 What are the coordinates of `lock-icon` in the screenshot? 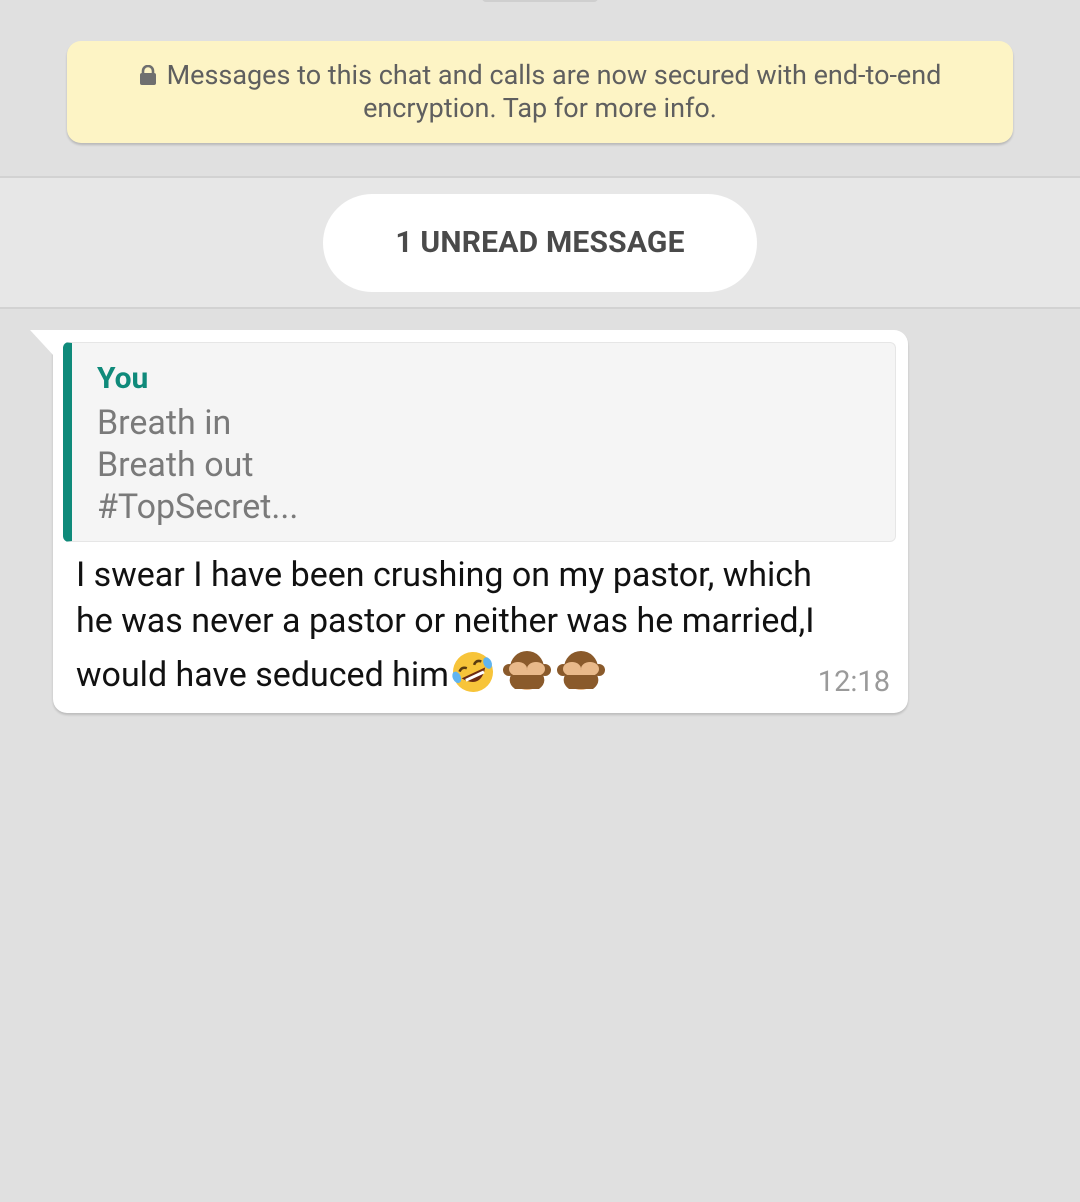 It's located at (147, 75).